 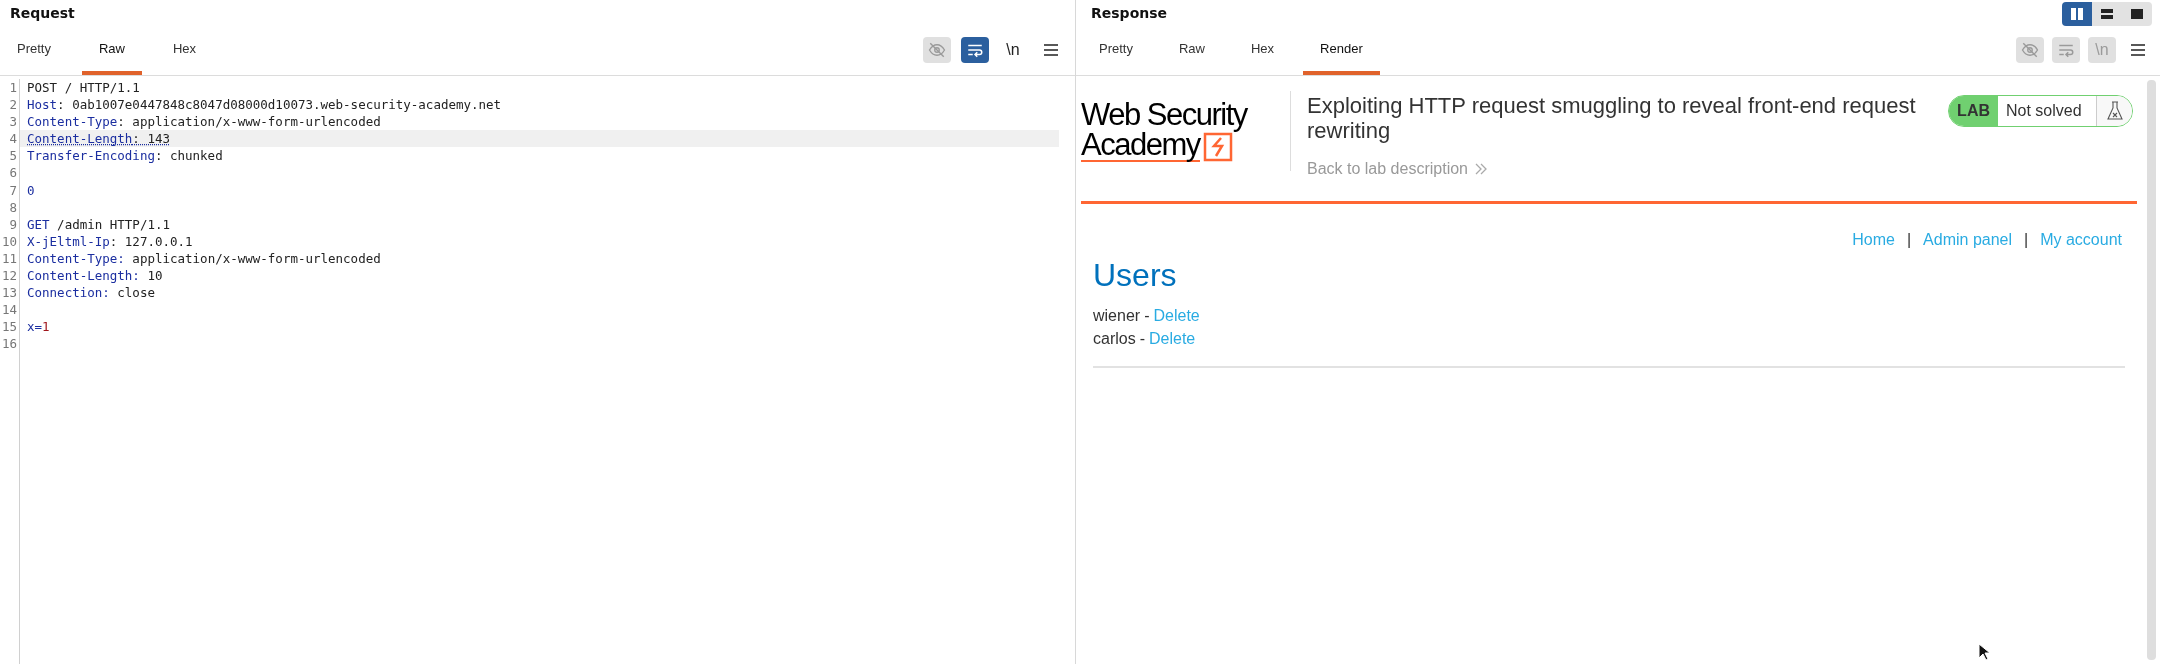 What do you see at coordinates (1165, 115) in the screenshot?
I see `logo-text: Web Security` at bounding box center [1165, 115].